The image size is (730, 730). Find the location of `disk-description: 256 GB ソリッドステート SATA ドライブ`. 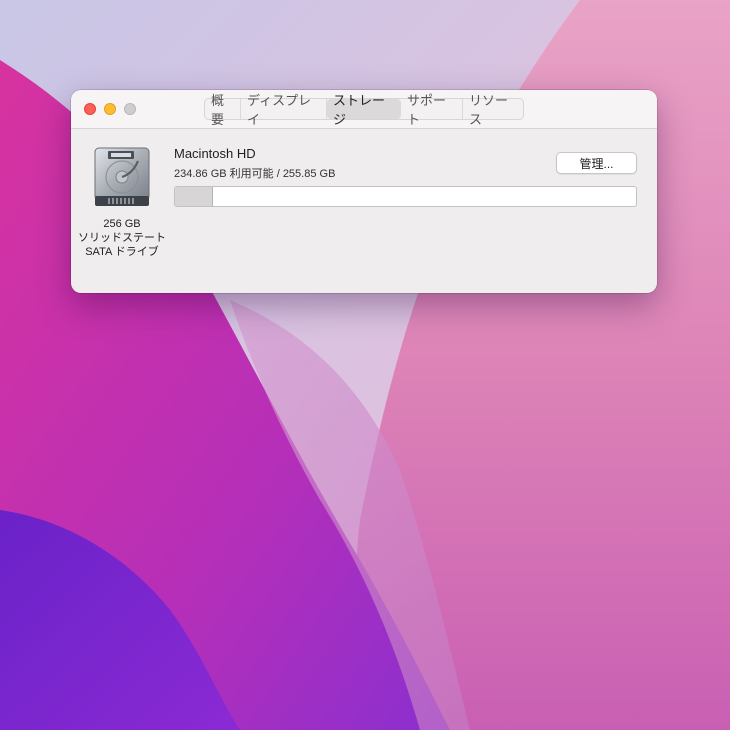

disk-description: 256 GB ソリッドステート SATA ドライブ is located at coordinates (122, 238).